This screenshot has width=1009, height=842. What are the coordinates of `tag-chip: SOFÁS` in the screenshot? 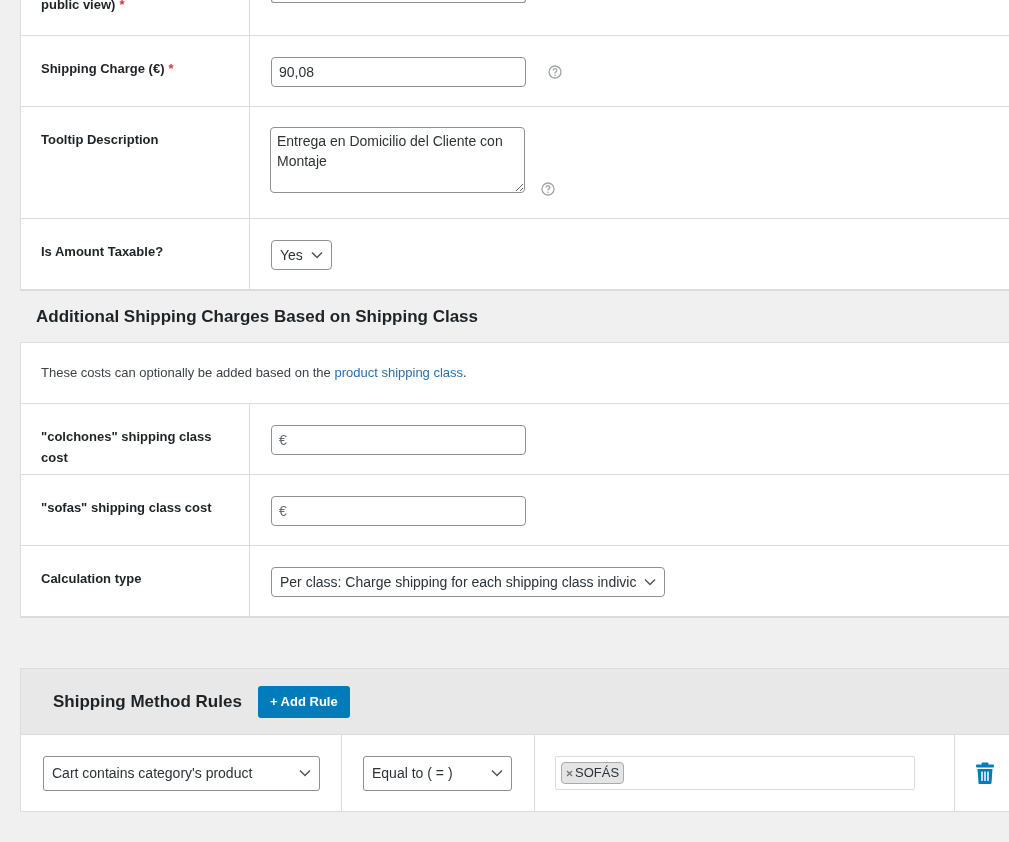 It's located at (593, 773).